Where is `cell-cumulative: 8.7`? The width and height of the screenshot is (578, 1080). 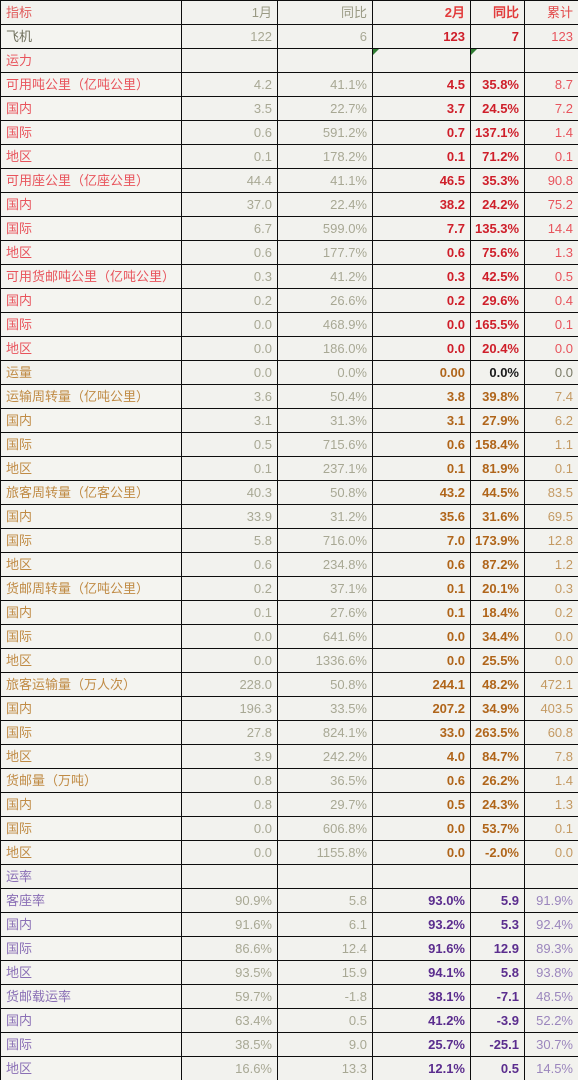 cell-cumulative: 8.7 is located at coordinates (551, 84).